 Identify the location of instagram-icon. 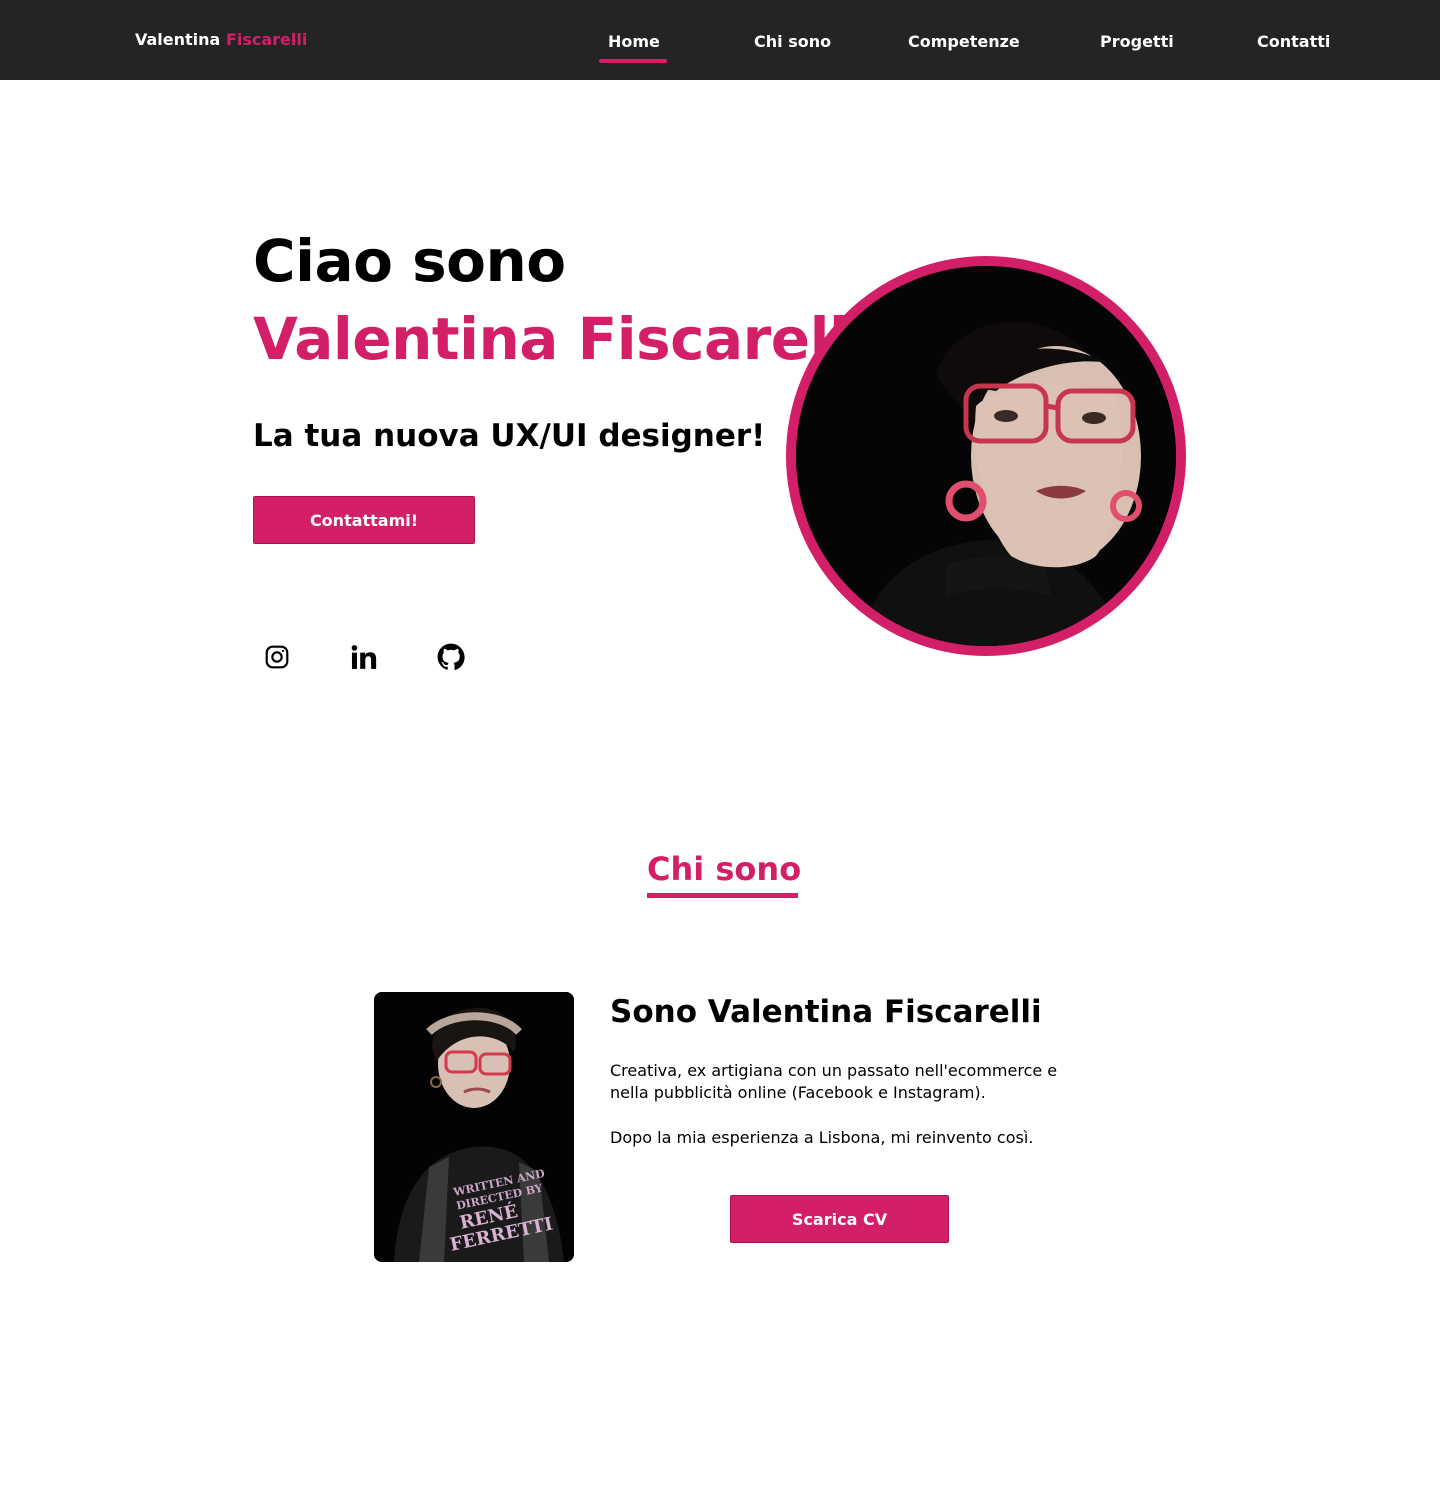
(277, 657).